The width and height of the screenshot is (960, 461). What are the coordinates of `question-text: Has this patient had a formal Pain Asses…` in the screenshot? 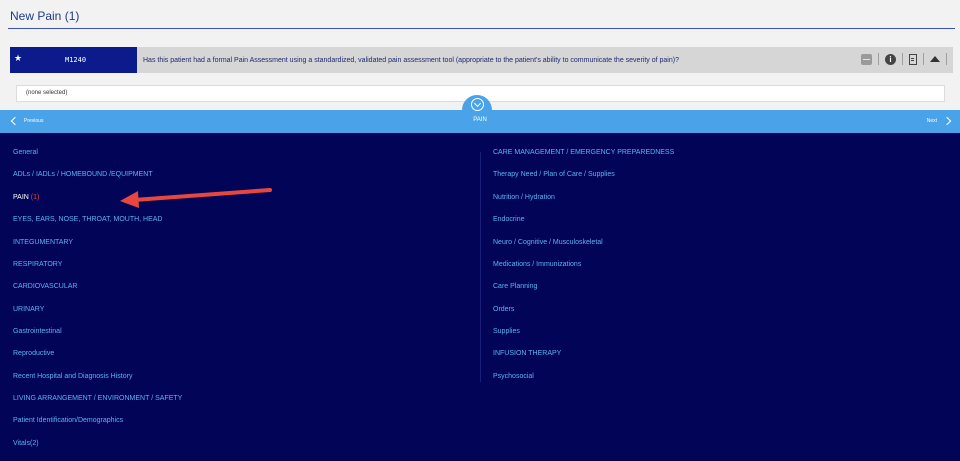 It's located at (411, 60).